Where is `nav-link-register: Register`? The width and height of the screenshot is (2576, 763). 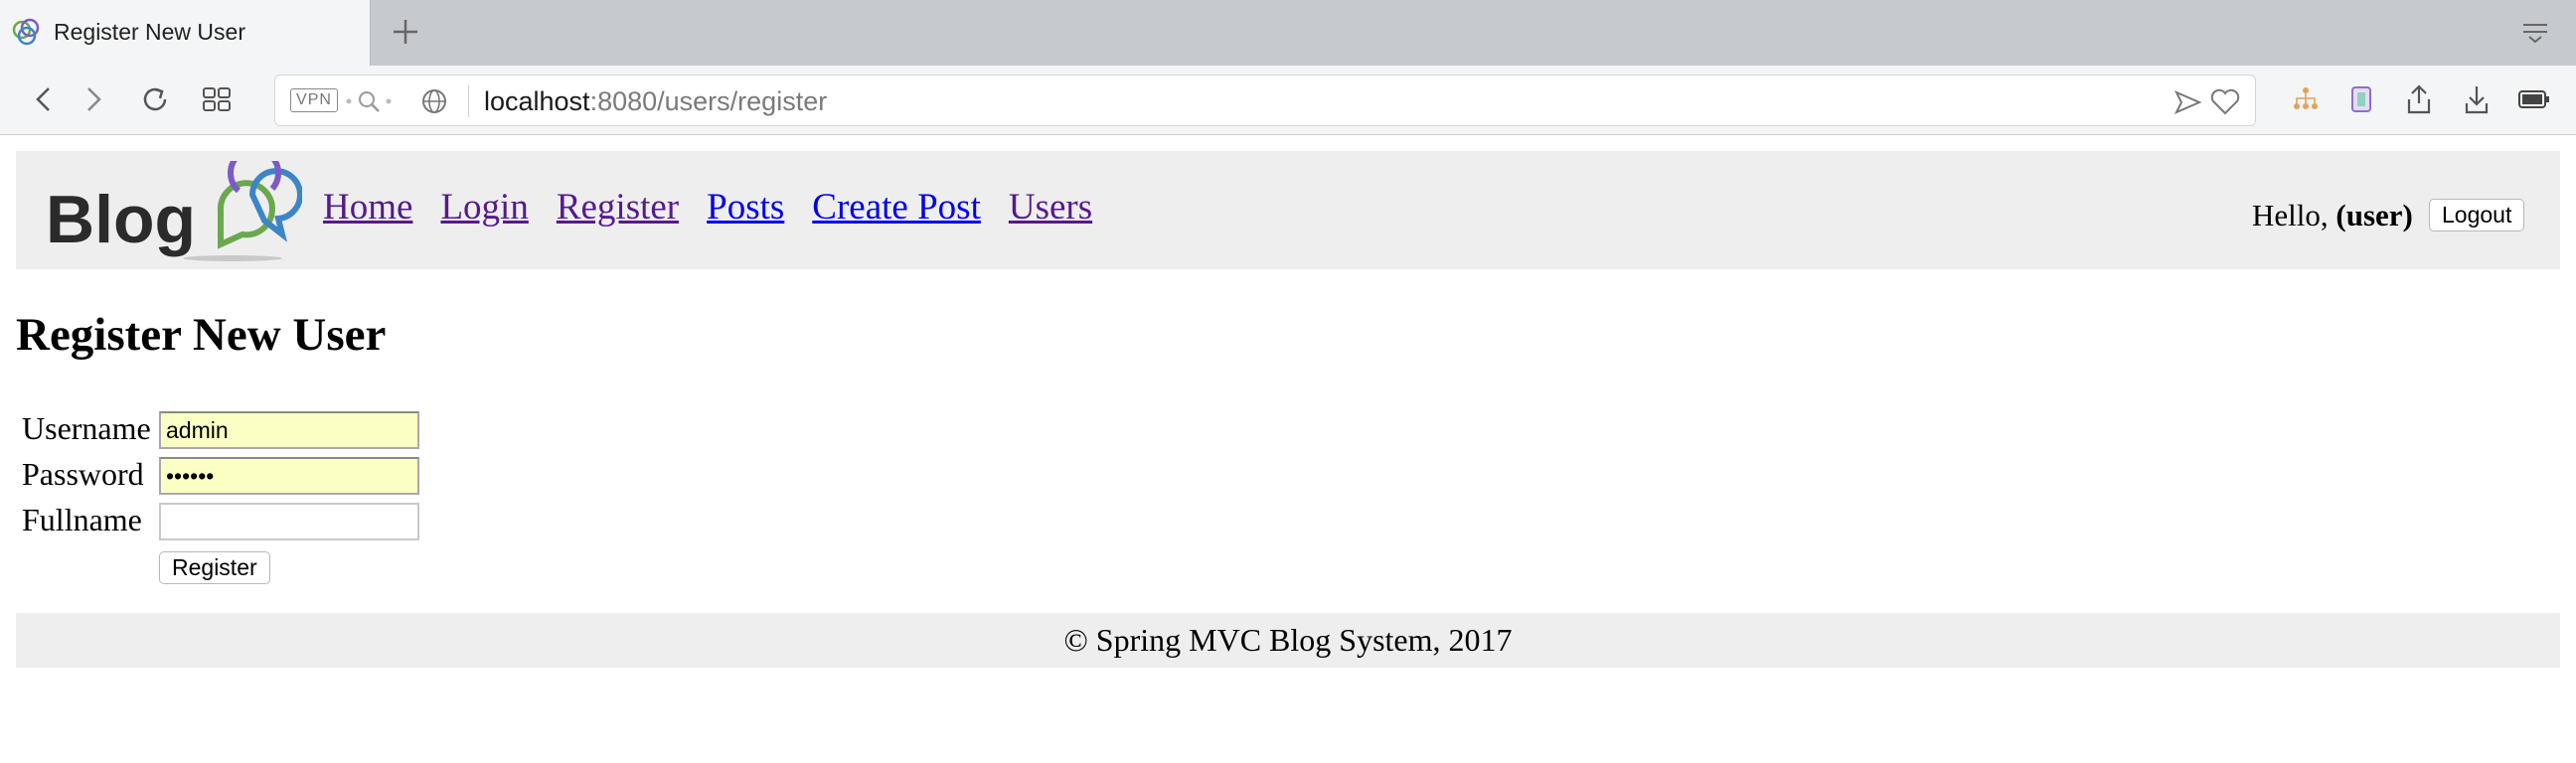
nav-link-register: Register is located at coordinates (618, 207).